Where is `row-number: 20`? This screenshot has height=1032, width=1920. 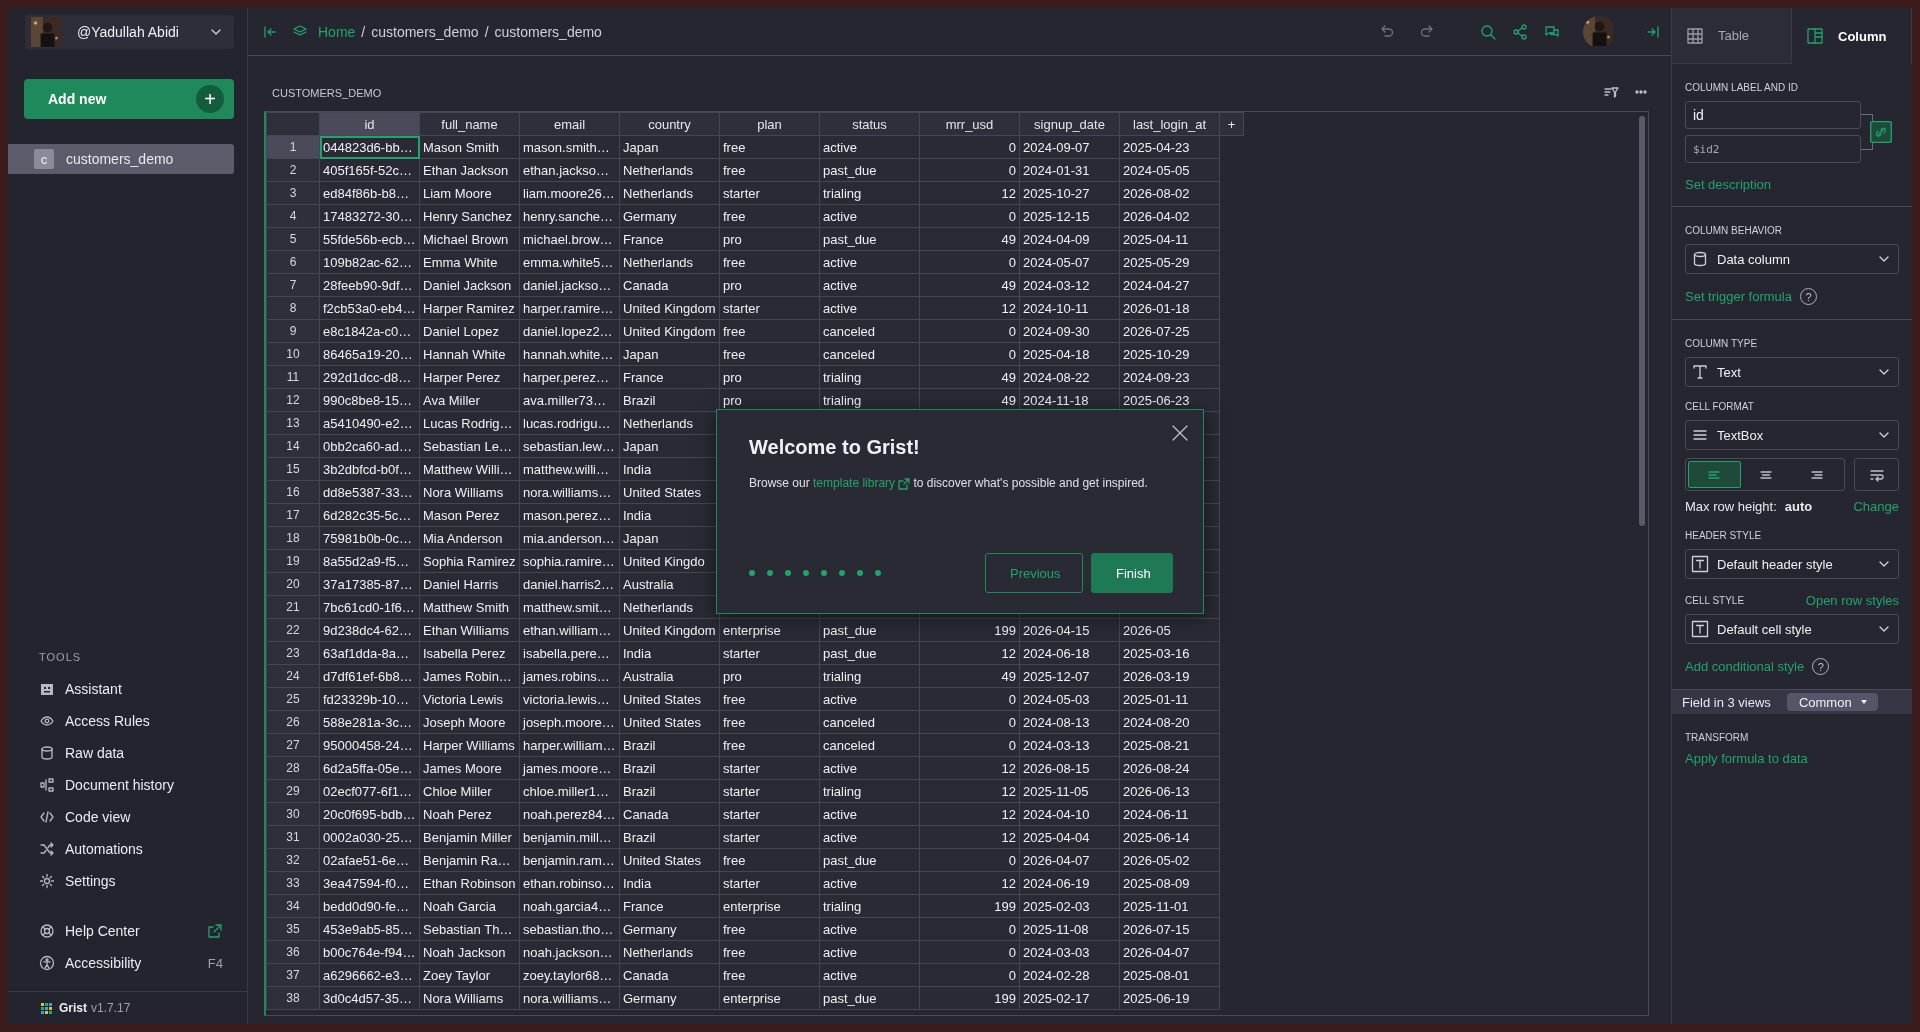
row-number: 20 is located at coordinates (293, 584).